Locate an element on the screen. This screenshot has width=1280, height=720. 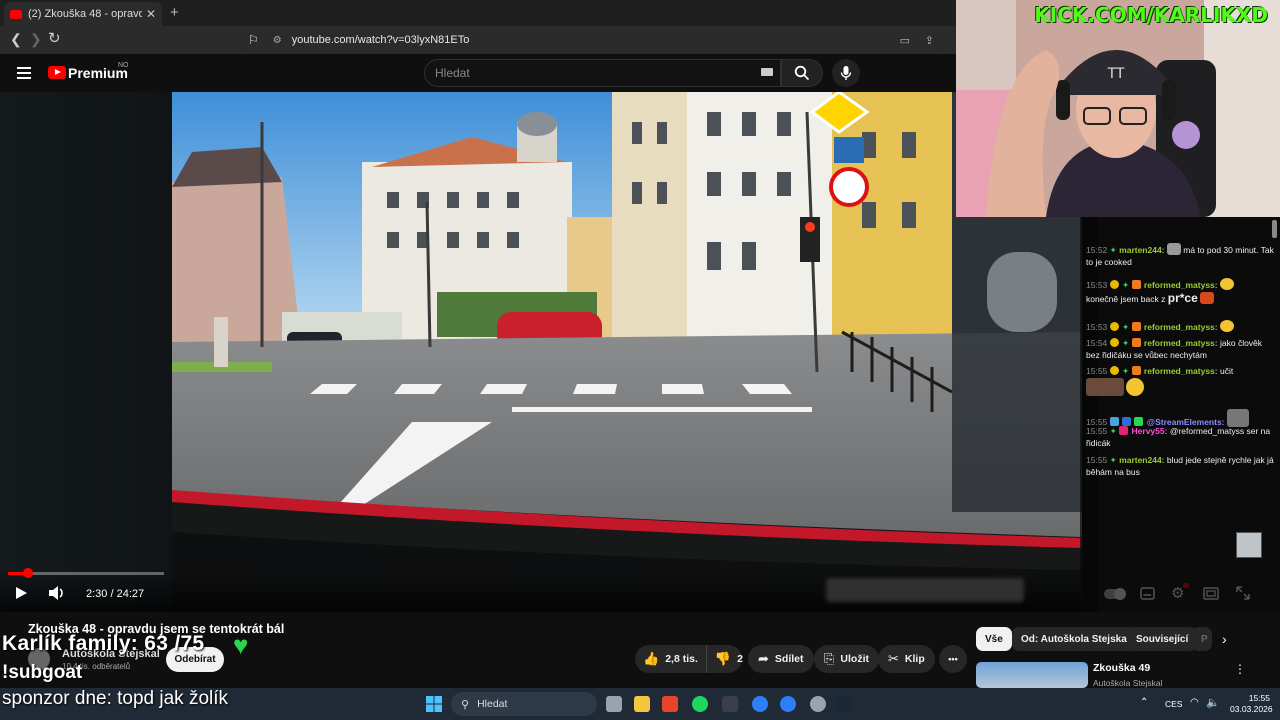
recommendation-channel: Autoškola Stejskal is located at coordinates (1127, 683).